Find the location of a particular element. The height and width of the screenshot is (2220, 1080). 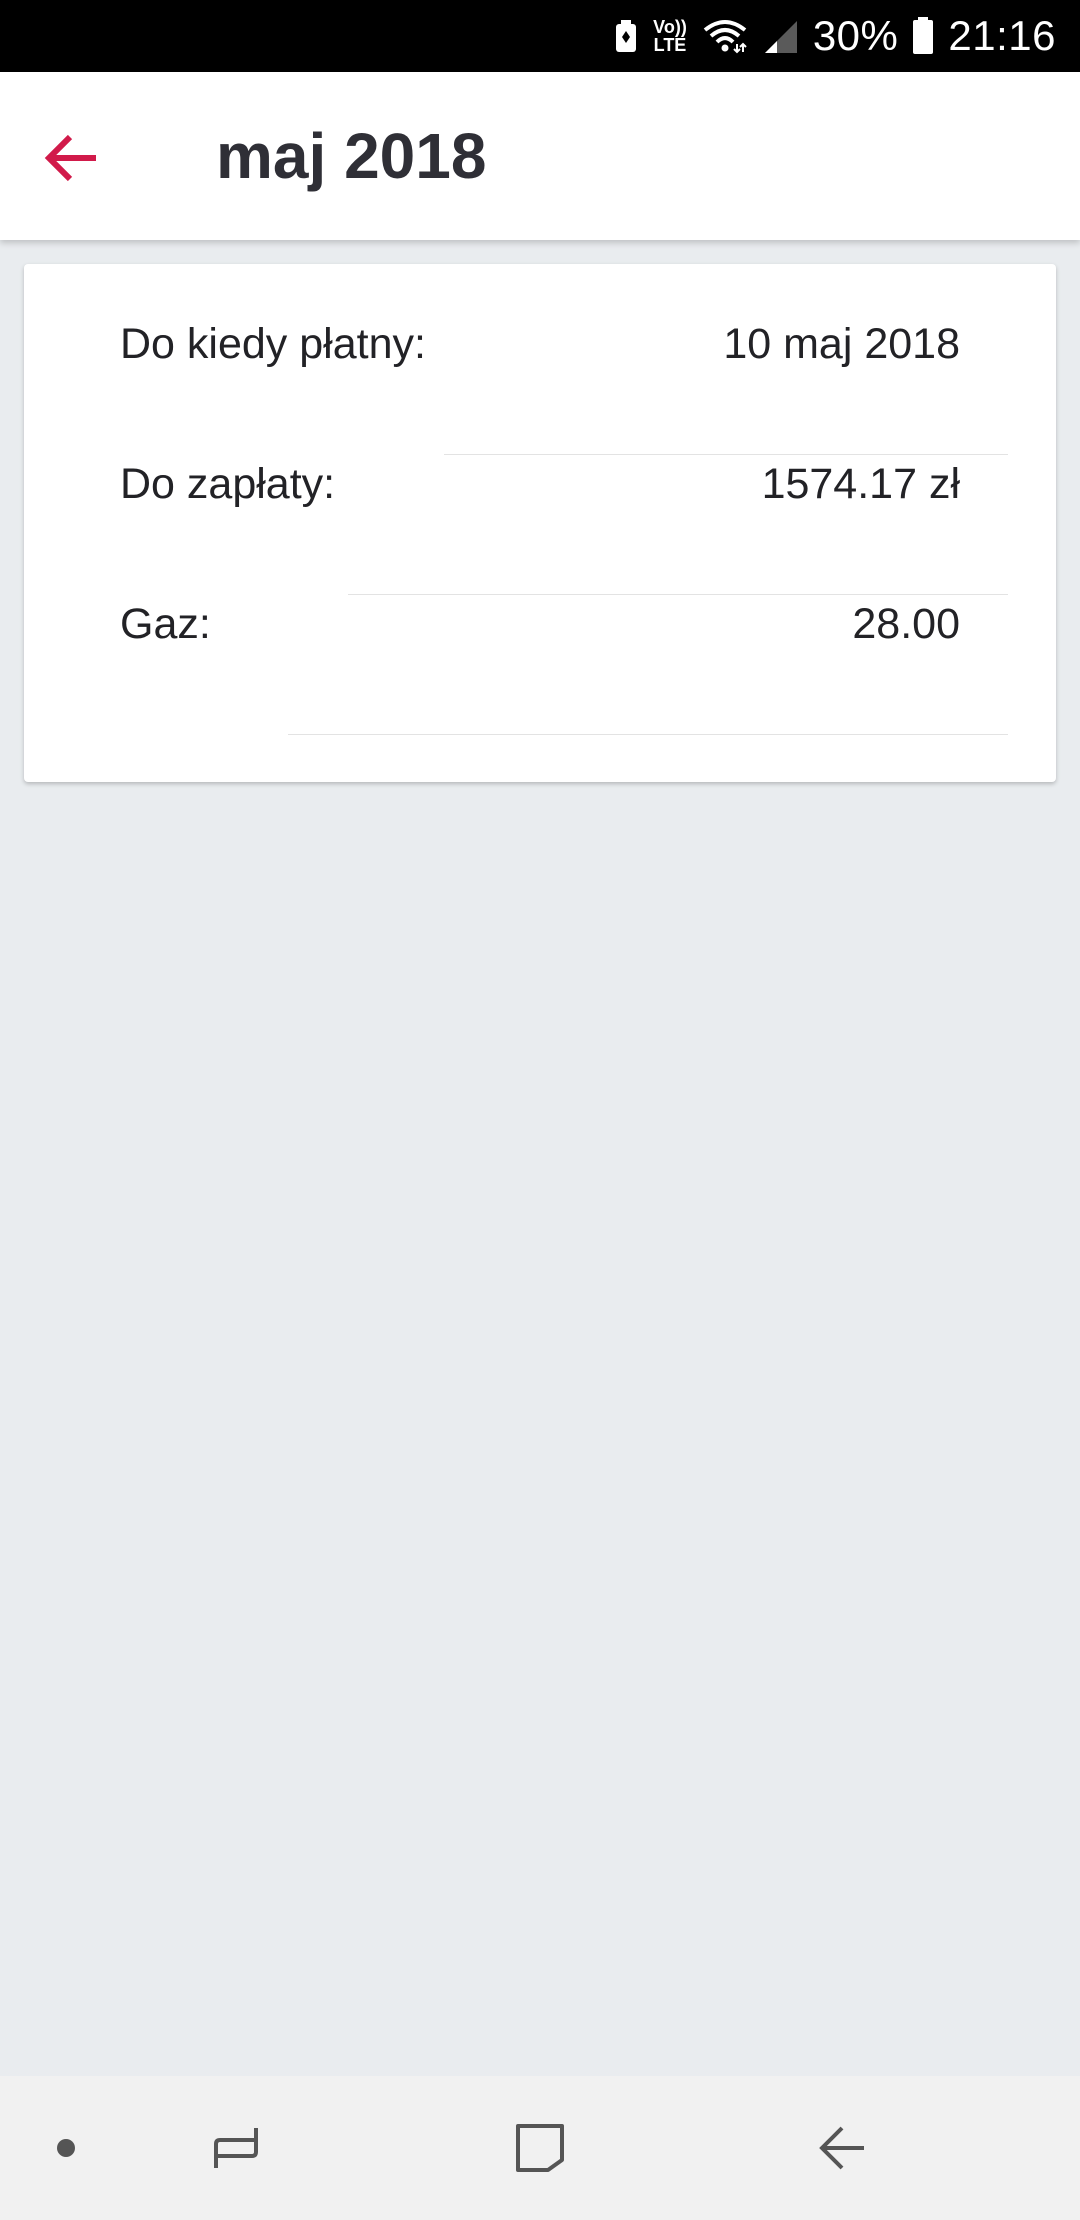

amount-due-row: Do zapłaty: 1574.17 zł is located at coordinates (540, 499).